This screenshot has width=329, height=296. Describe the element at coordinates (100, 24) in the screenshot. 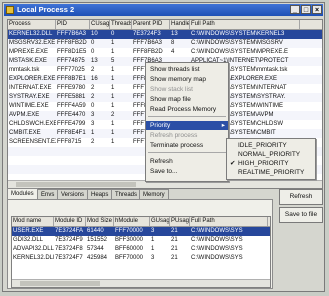

I see `column-header: CUsage` at that location.